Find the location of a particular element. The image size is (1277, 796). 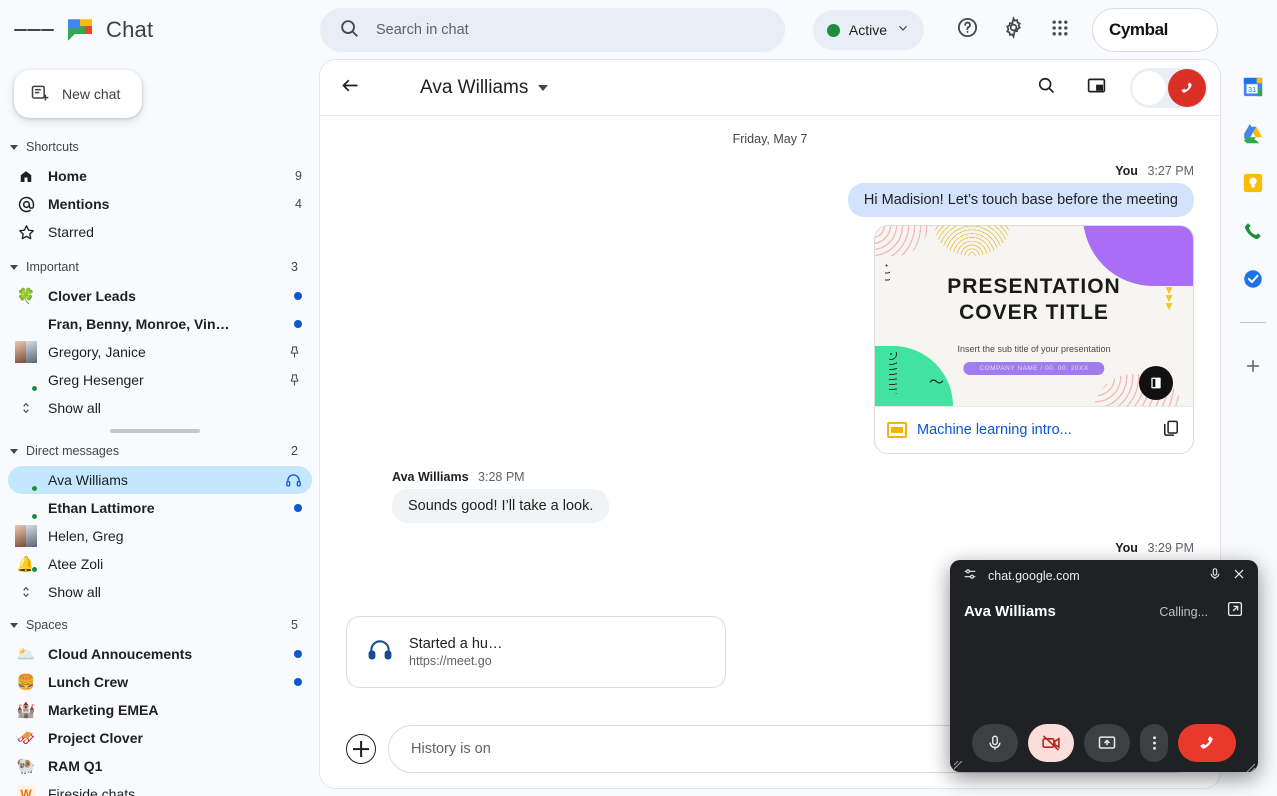

headset-icon is located at coordinates (293, 480).